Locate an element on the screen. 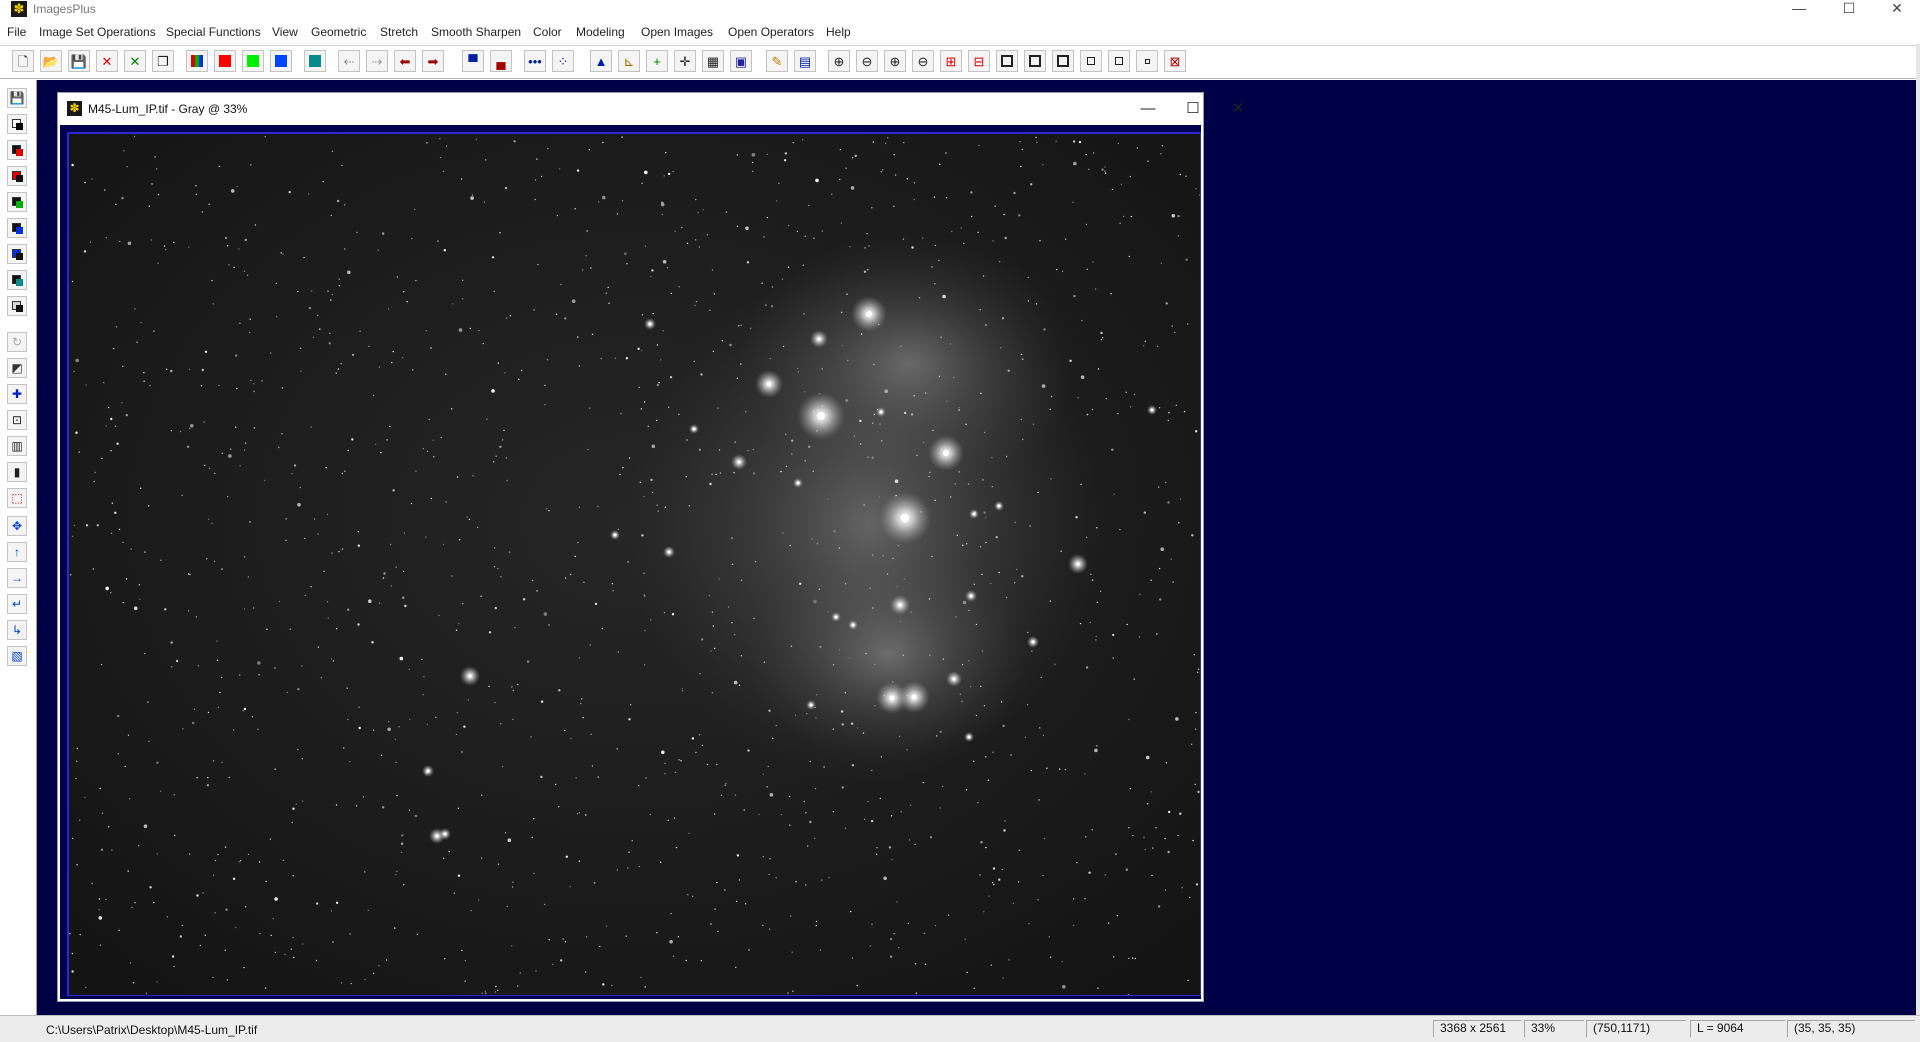  zoom-in-alt-icon: ⊕ is located at coordinates (895, 61).